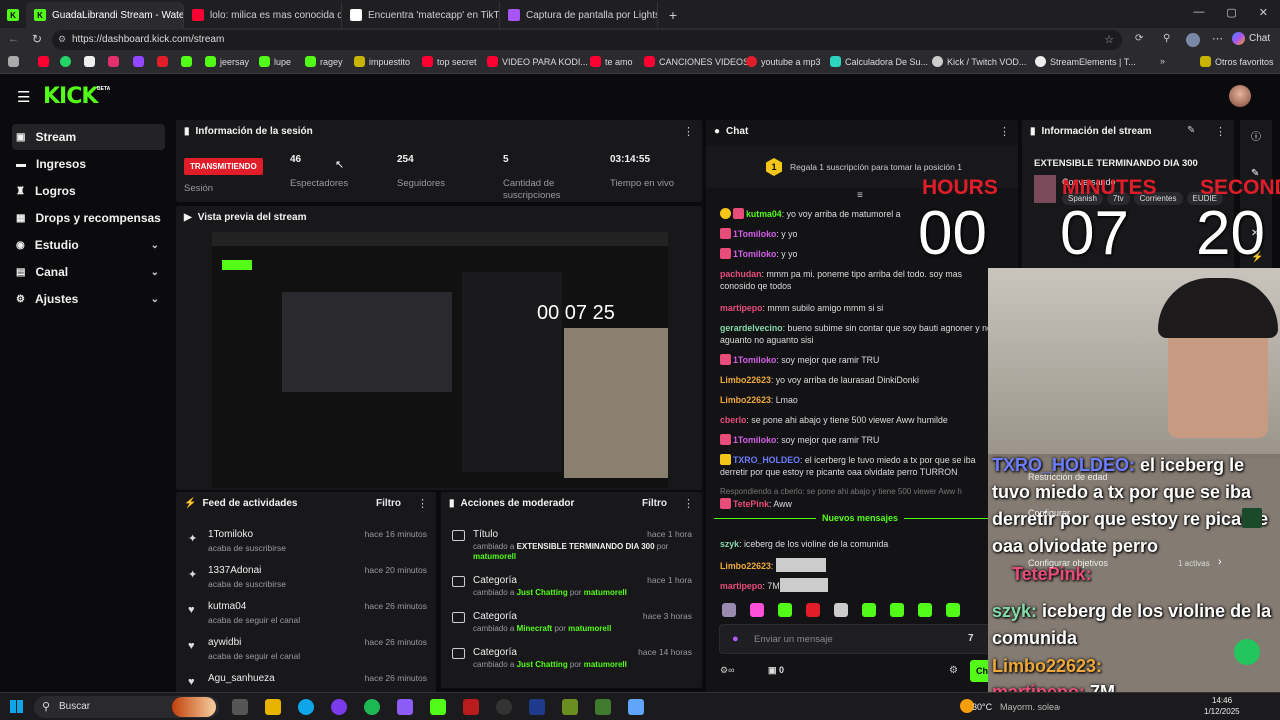 The image size is (1280, 720). What do you see at coordinates (953, 670) in the screenshot?
I see `chat-gear-icon: ⚙` at bounding box center [953, 670].